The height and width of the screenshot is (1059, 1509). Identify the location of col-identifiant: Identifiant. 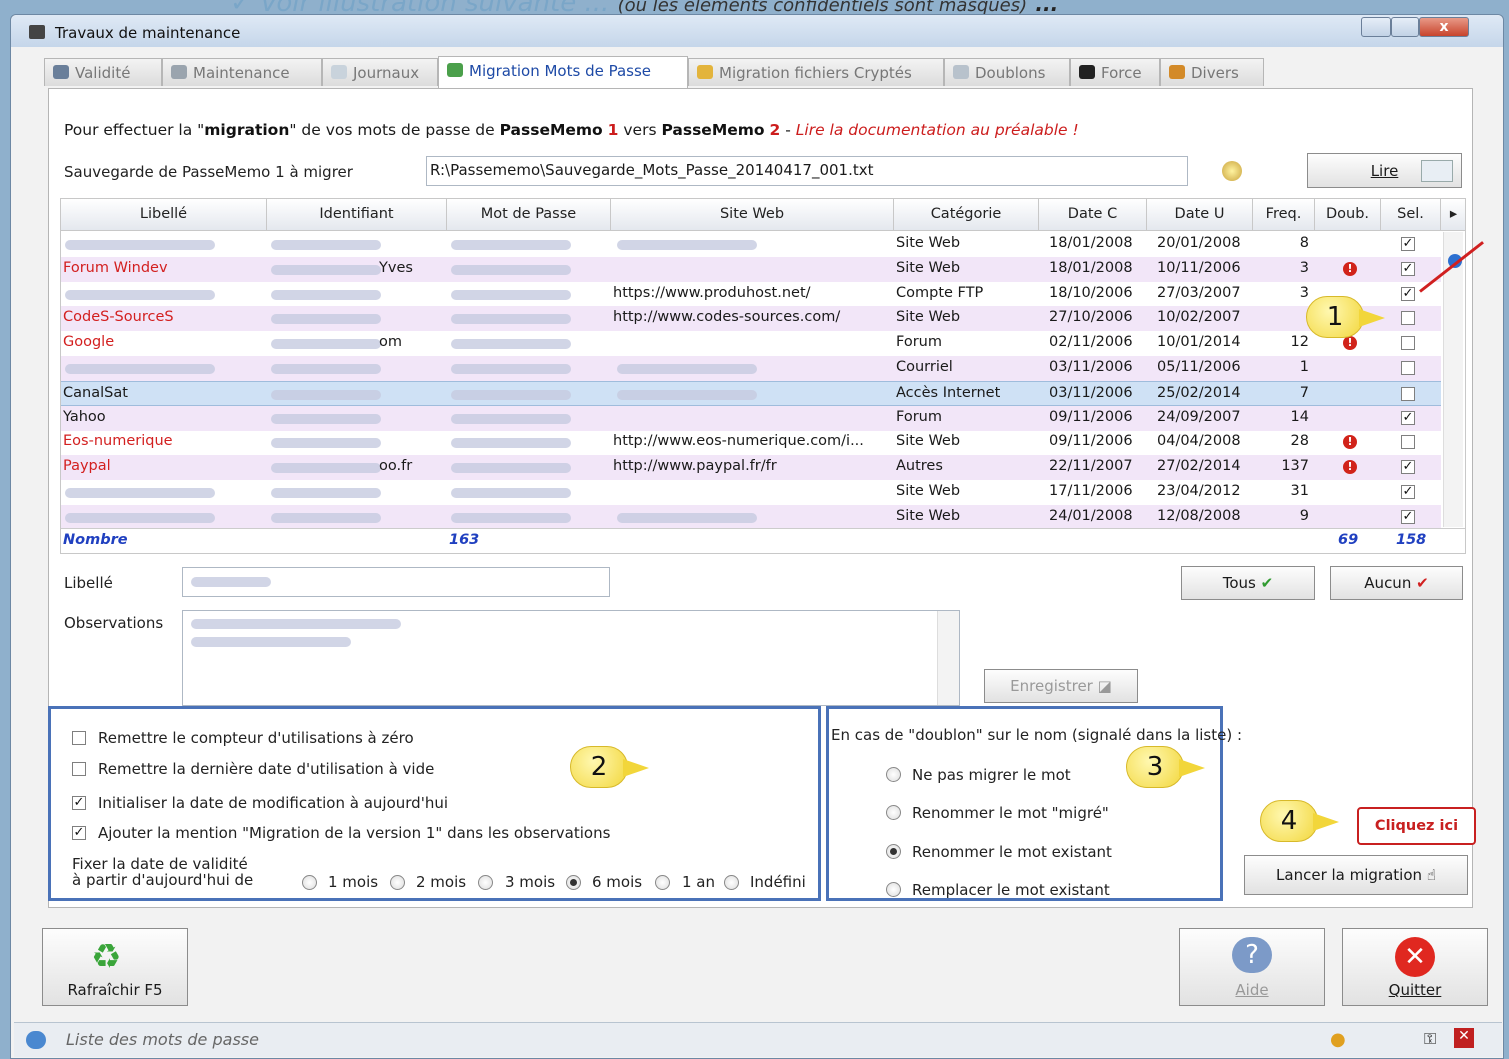
(357, 215).